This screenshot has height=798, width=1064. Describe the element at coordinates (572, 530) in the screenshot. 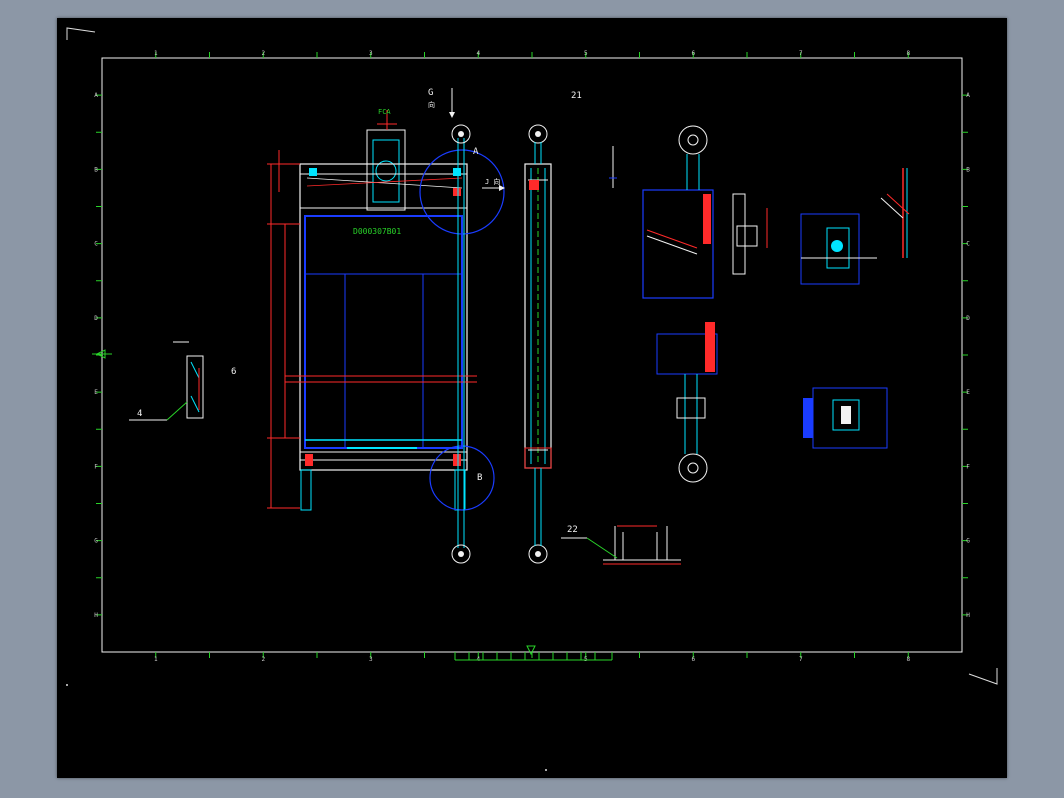

I see `callout-22: 22` at that location.